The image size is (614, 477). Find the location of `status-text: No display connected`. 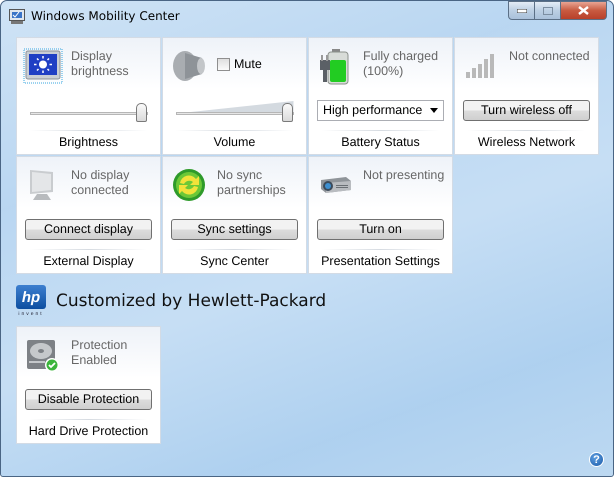

status-text: No display connected is located at coordinates (100, 182).